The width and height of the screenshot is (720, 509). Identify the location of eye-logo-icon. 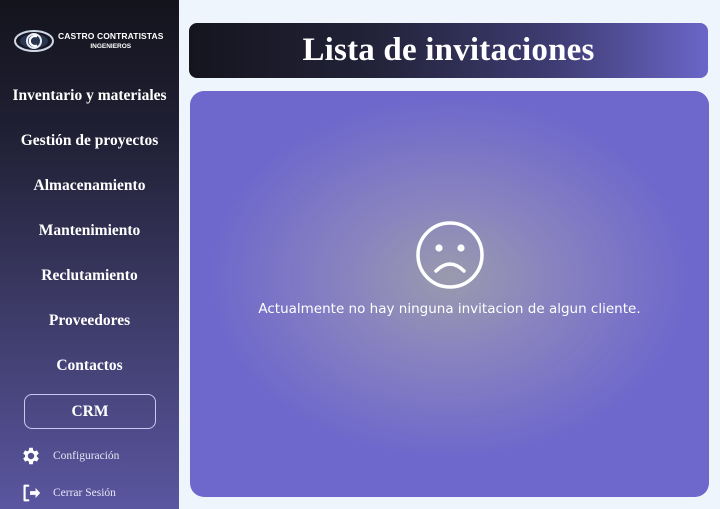
(34, 41).